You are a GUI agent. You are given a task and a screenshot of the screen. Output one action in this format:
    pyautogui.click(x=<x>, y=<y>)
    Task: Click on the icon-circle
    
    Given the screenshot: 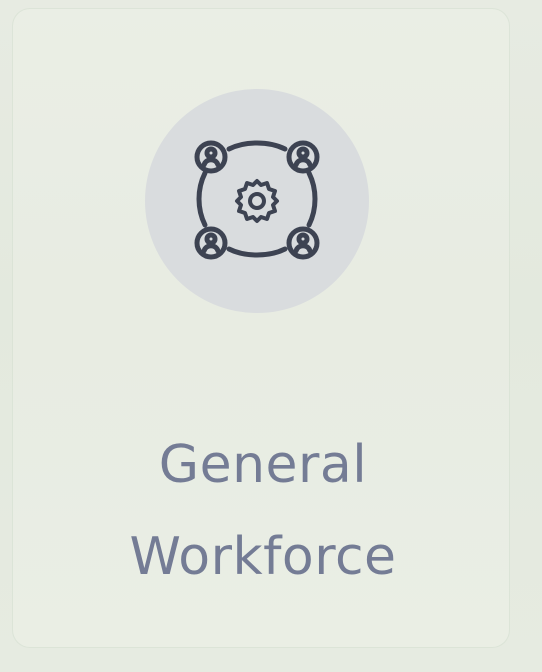 What is the action you would take?
    pyautogui.click(x=257, y=201)
    